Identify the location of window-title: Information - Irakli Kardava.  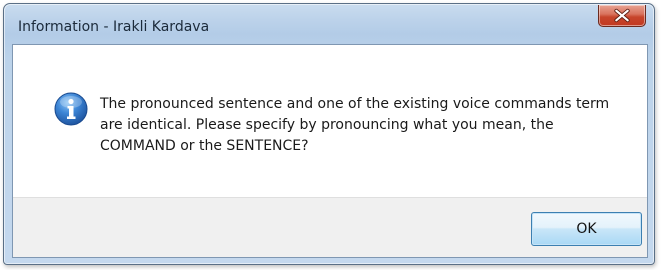
(114, 27).